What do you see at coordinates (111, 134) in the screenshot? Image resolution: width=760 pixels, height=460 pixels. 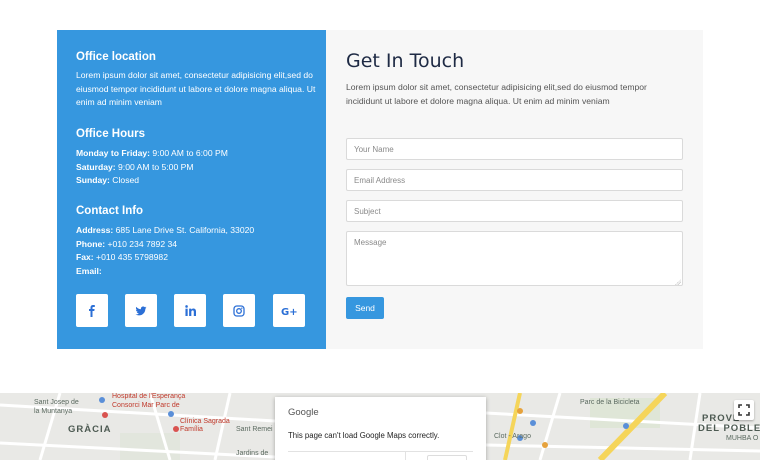 I see `office-hours-title: Office Hours` at bounding box center [111, 134].